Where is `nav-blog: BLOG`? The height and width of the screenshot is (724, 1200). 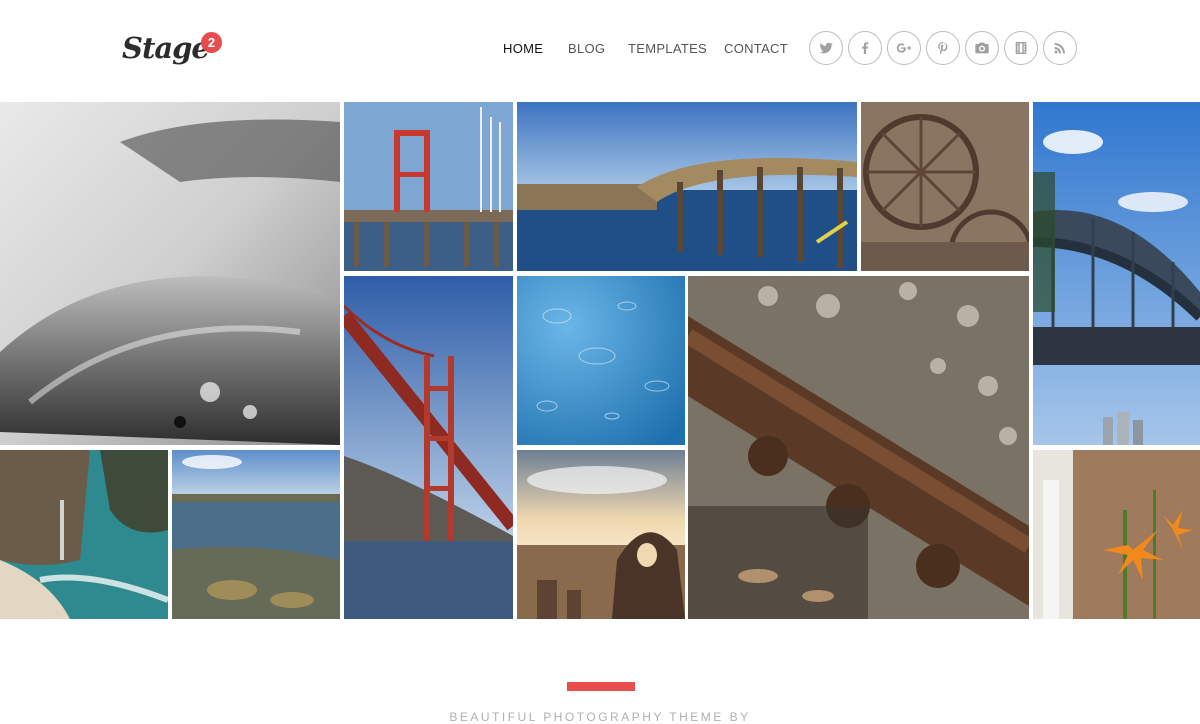
nav-blog: BLOG is located at coordinates (586, 49).